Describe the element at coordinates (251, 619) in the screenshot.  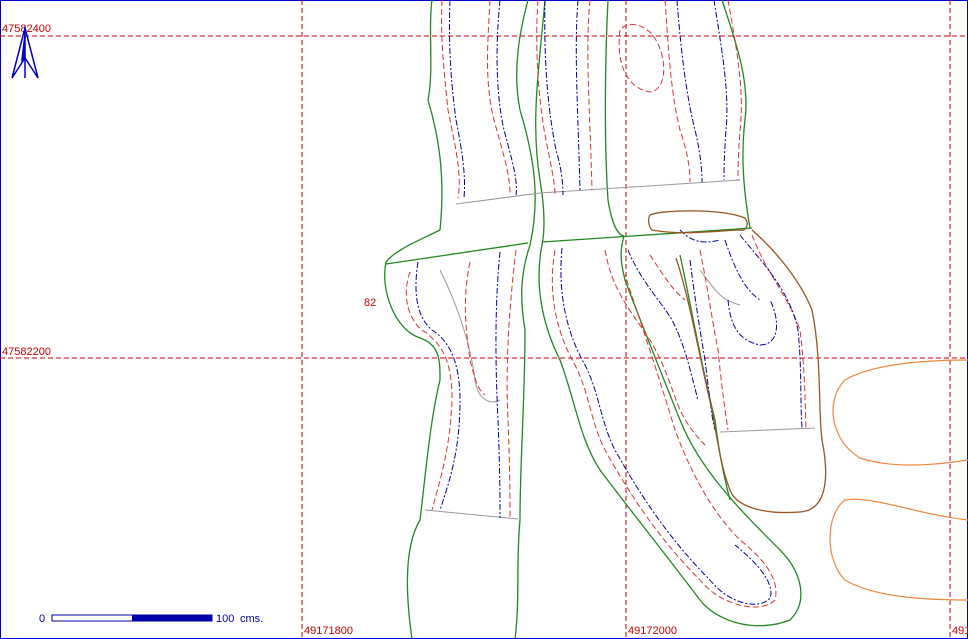
I see `scale-bar-unit: cms.` at that location.